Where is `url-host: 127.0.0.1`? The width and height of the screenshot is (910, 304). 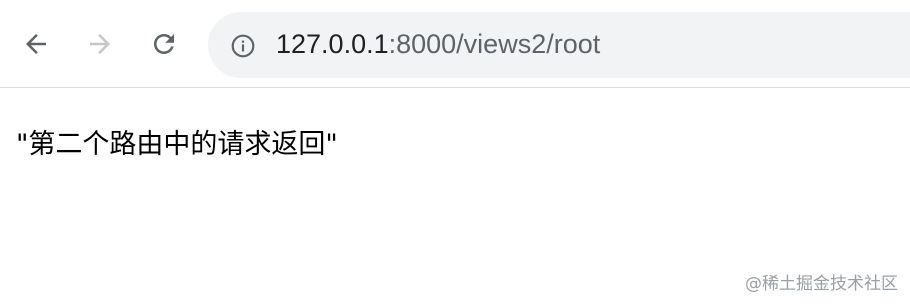 url-host: 127.0.0.1 is located at coordinates (332, 44).